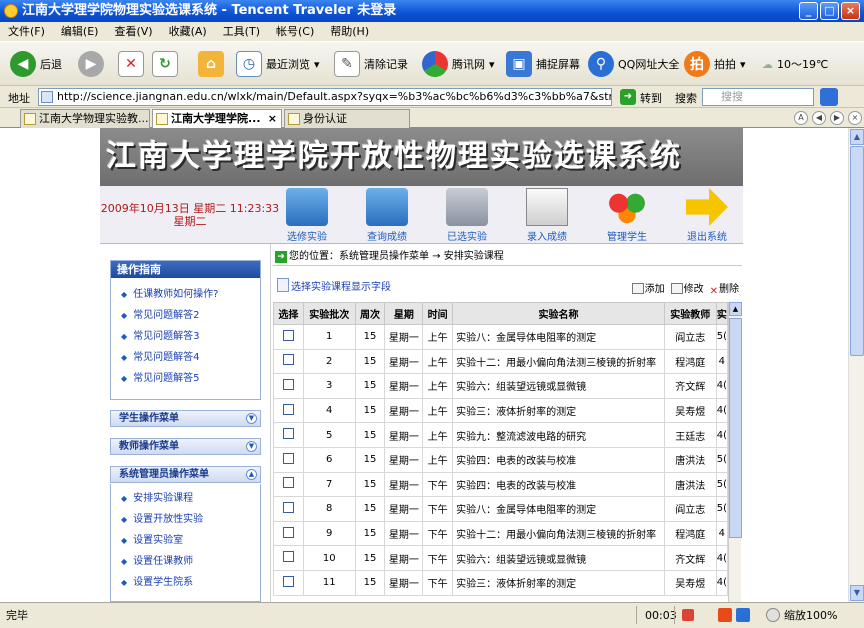 The width and height of the screenshot is (864, 628). What do you see at coordinates (500, 386) in the screenshot?
I see `table-row: 3 15 星期一 上午 实验六：组装望远镜或显微镜 齐文辉 4(` at bounding box center [500, 386].